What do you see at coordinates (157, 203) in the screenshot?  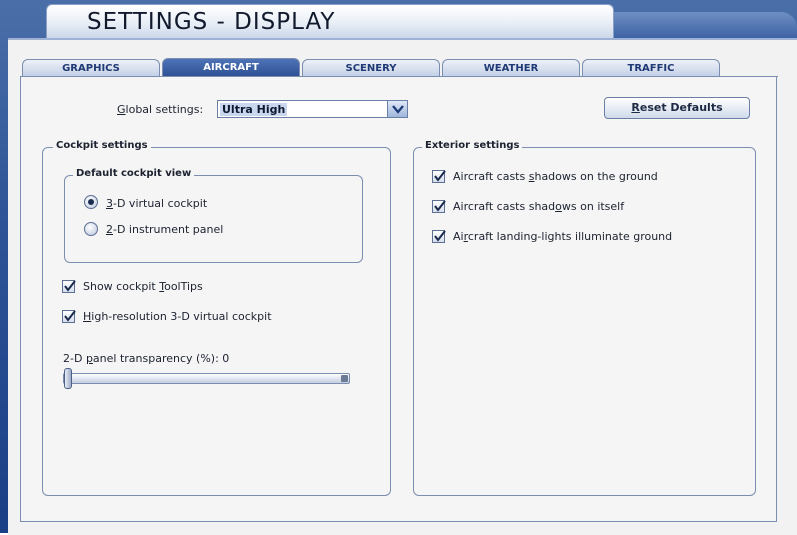 I see `radio-3d-virtual-cockpit-label: 3-D virtual cockpit` at bounding box center [157, 203].